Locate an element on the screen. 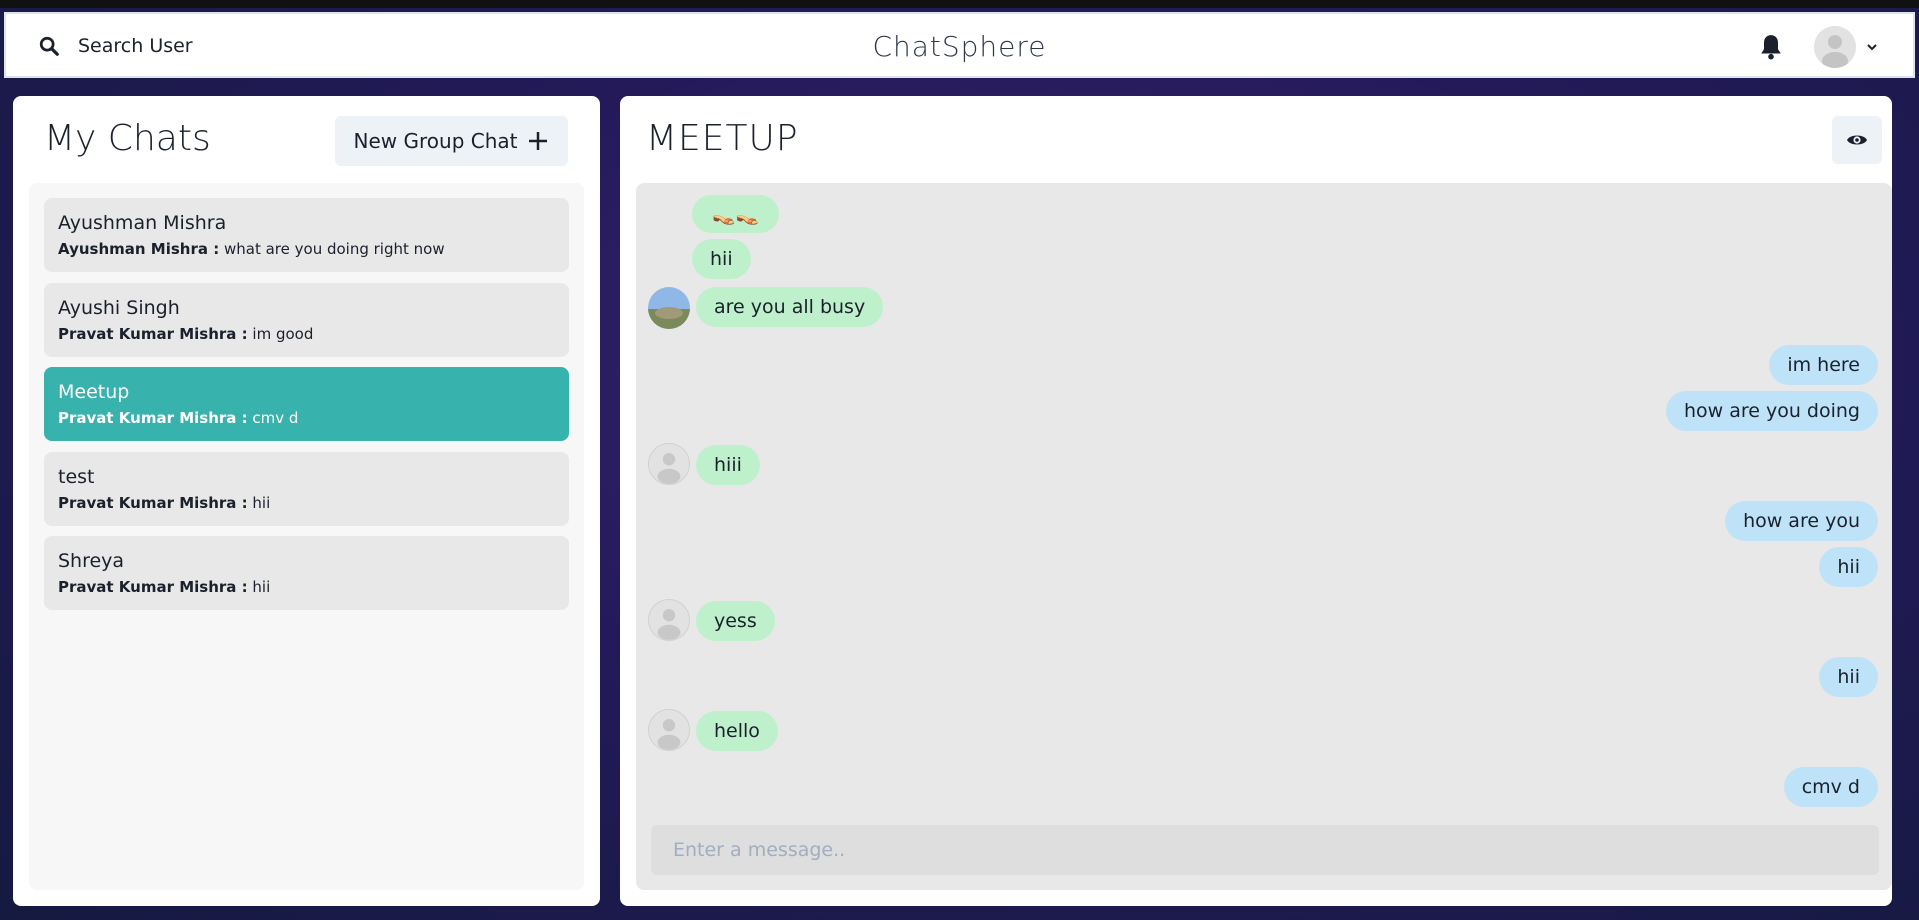 Image resolution: width=1919 pixels, height=920 pixels. new-group-chat-button: New Group Chat is located at coordinates (451, 141).